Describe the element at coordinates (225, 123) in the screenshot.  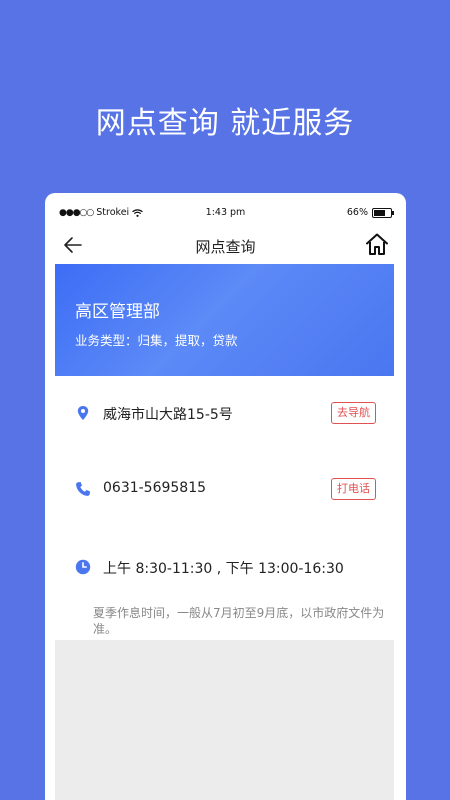
I see `promo-title: 网点查询 就近服务` at that location.